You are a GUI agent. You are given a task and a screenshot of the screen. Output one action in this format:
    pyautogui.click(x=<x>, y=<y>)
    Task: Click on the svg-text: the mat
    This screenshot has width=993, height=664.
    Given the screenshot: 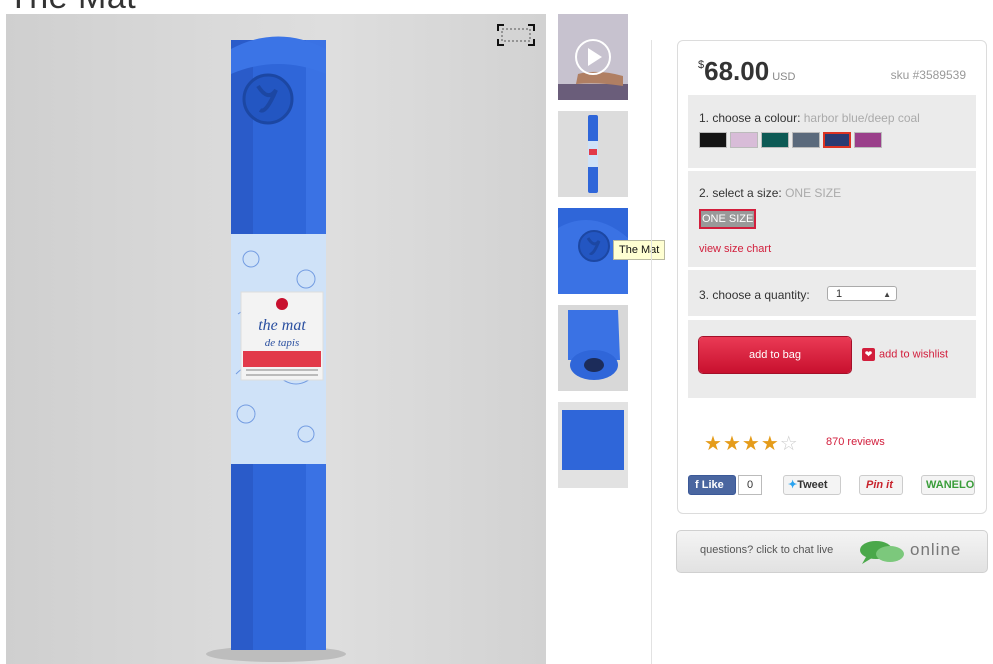 What is the action you would take?
    pyautogui.click(x=282, y=325)
    